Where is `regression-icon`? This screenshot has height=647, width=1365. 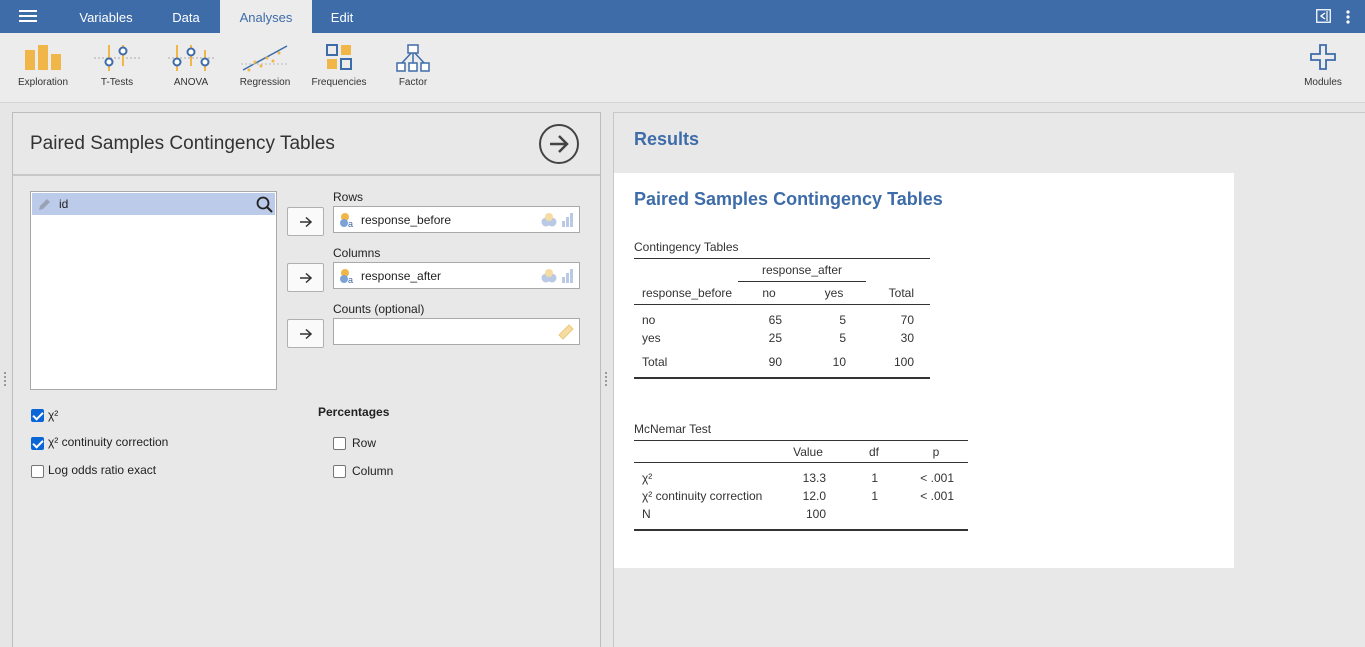 regression-icon is located at coordinates (265, 58).